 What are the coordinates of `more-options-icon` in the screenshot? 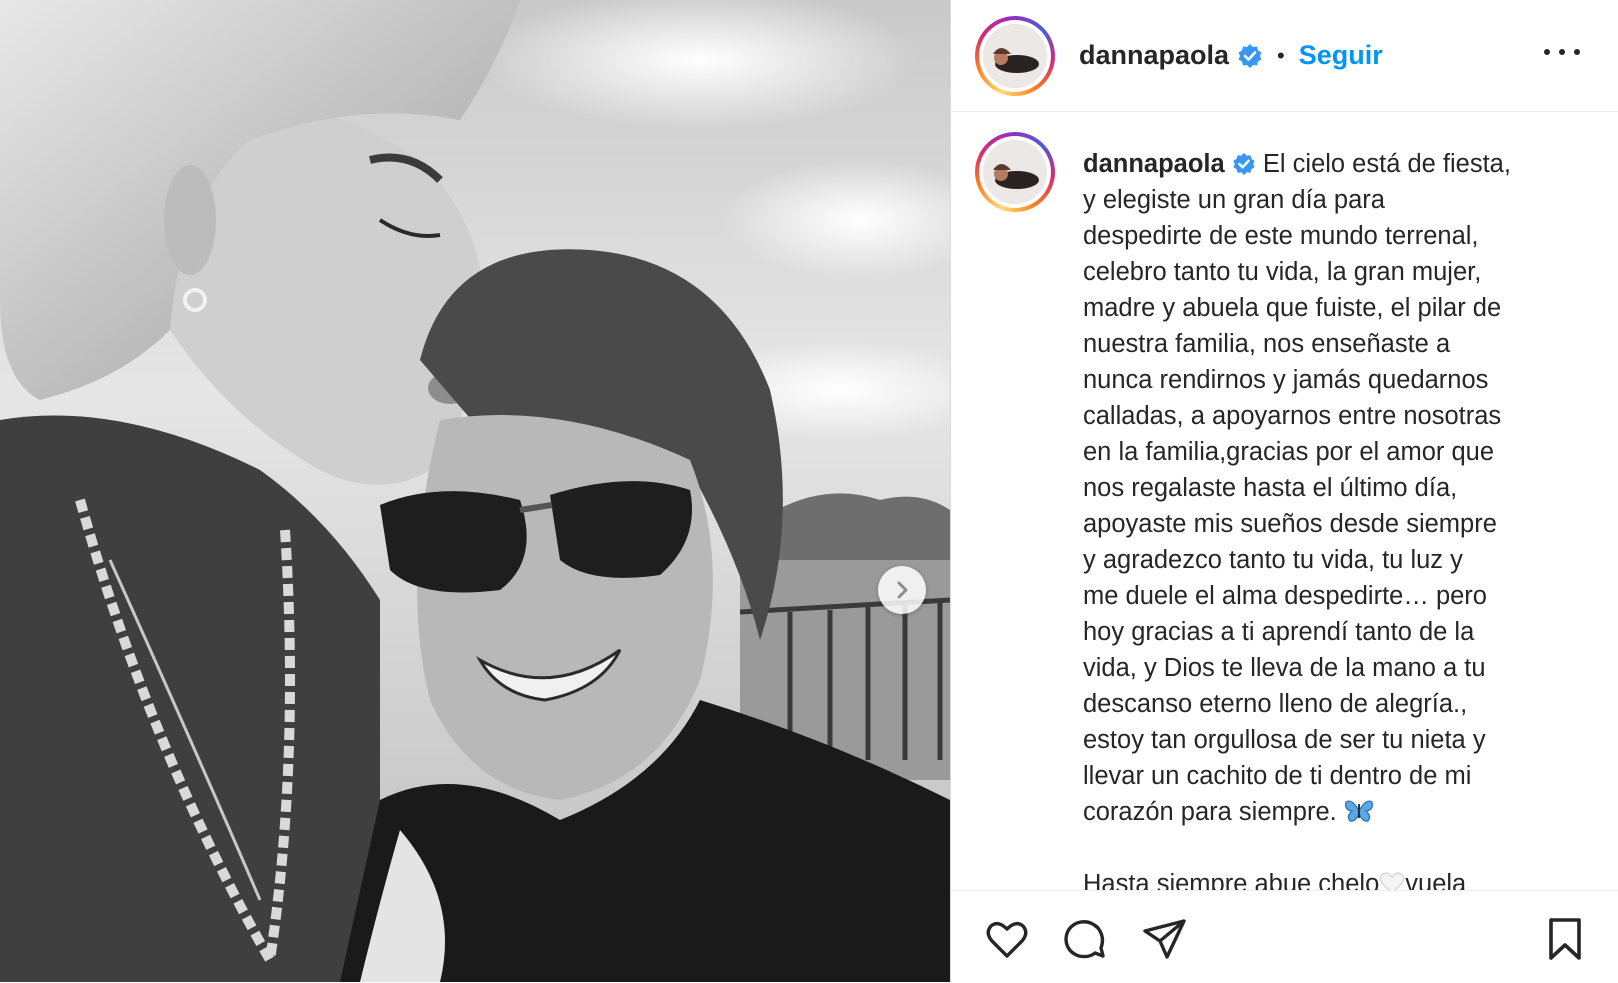 It's located at (1562, 52).